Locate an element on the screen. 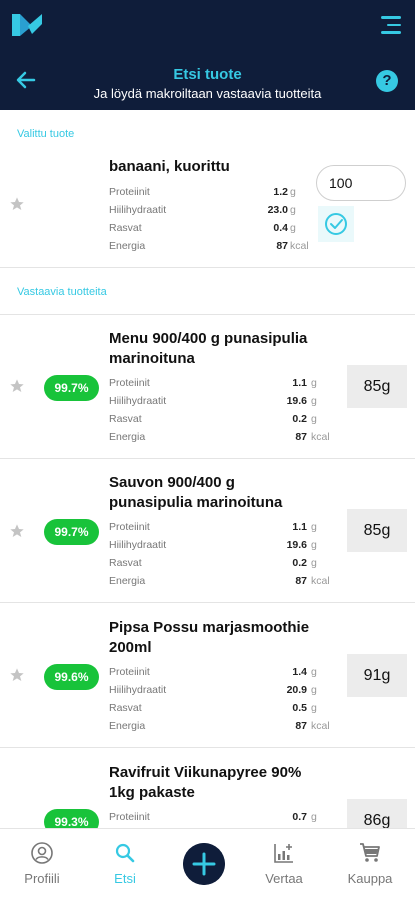 The image size is (415, 900). macro-value: 0.7 is located at coordinates (299, 817).